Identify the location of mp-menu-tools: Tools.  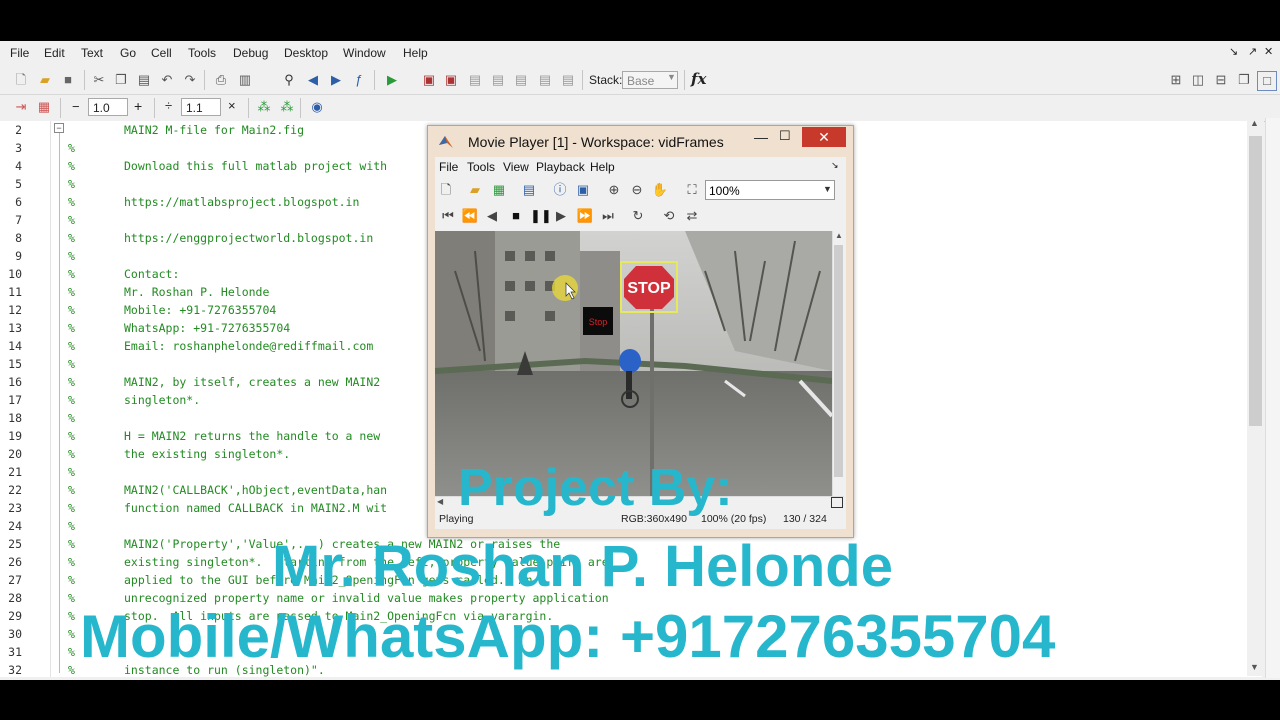
(481, 167).